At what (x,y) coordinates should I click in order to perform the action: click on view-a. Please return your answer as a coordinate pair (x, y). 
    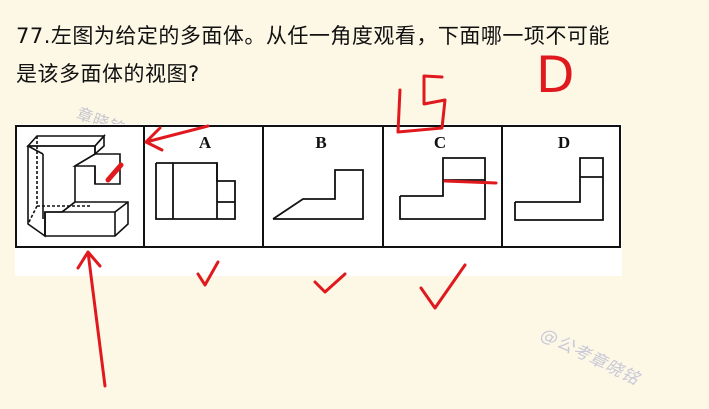
    Looking at the image, I should click on (195, 191).